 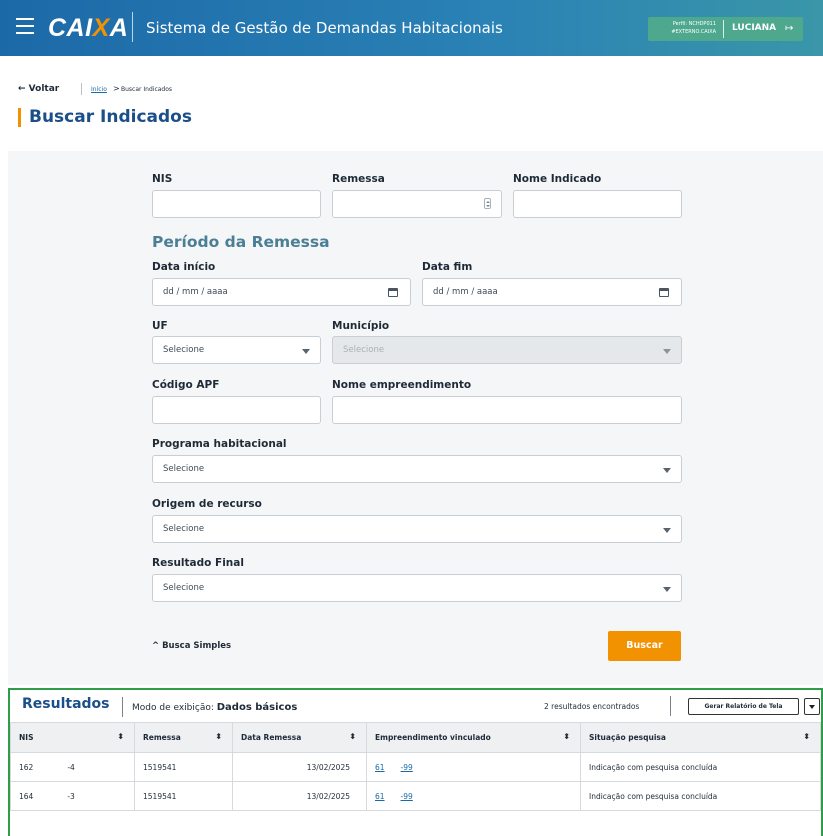 What do you see at coordinates (184, 588) in the screenshot?
I see `resultado-value: Selecione` at bounding box center [184, 588].